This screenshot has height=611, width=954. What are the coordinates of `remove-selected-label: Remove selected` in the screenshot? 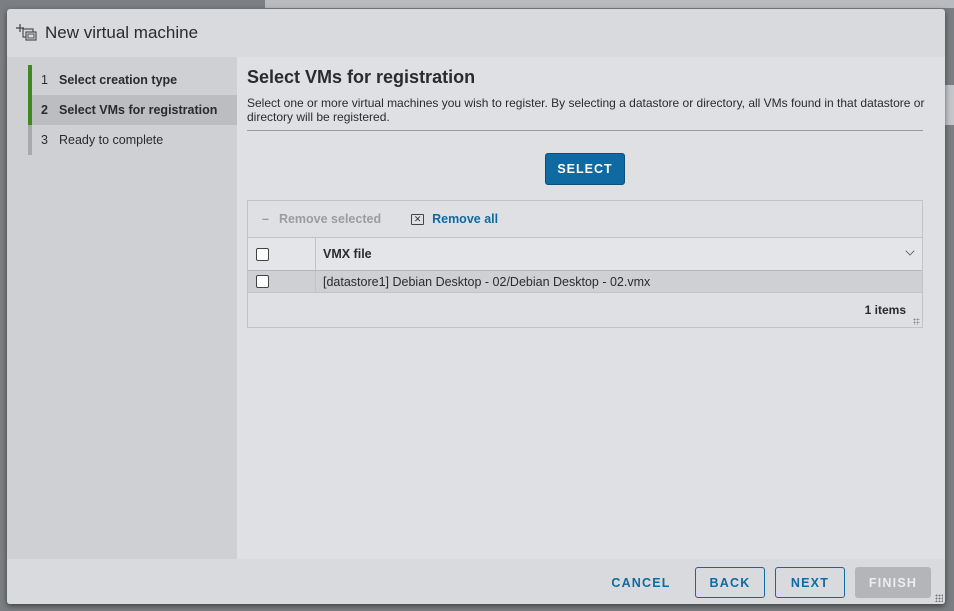 It's located at (330, 219).